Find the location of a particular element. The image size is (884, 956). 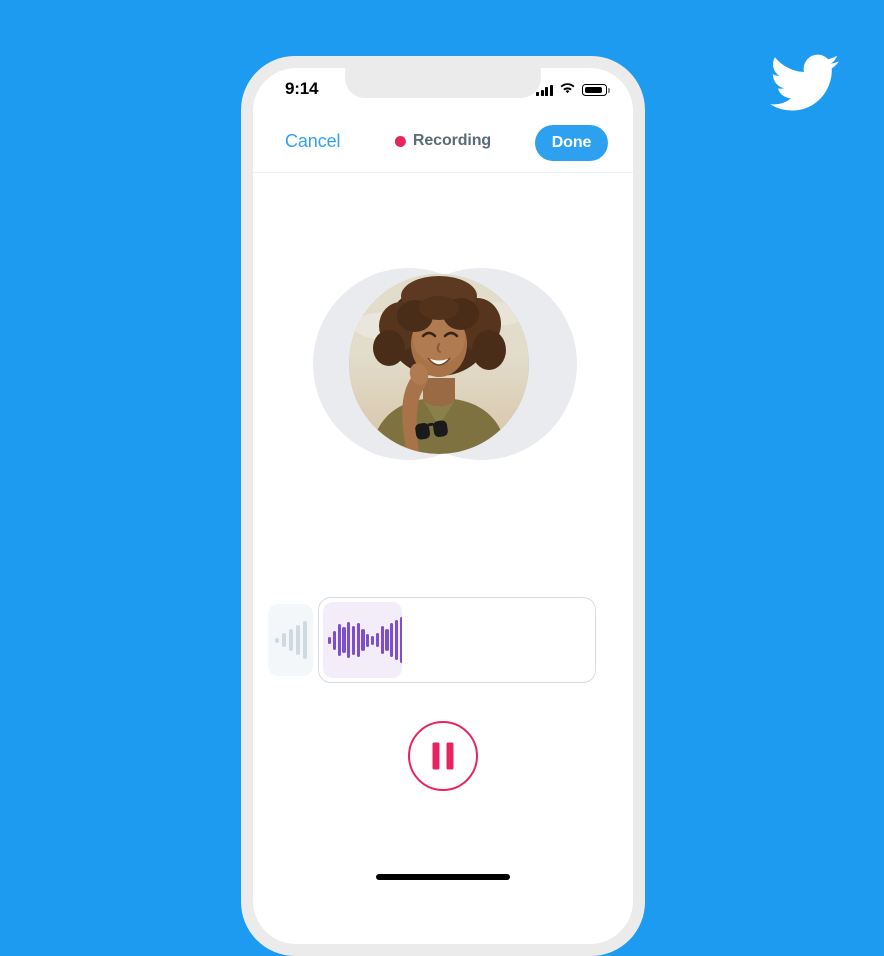

selected-clip-waveform-icon is located at coordinates (365, 640).